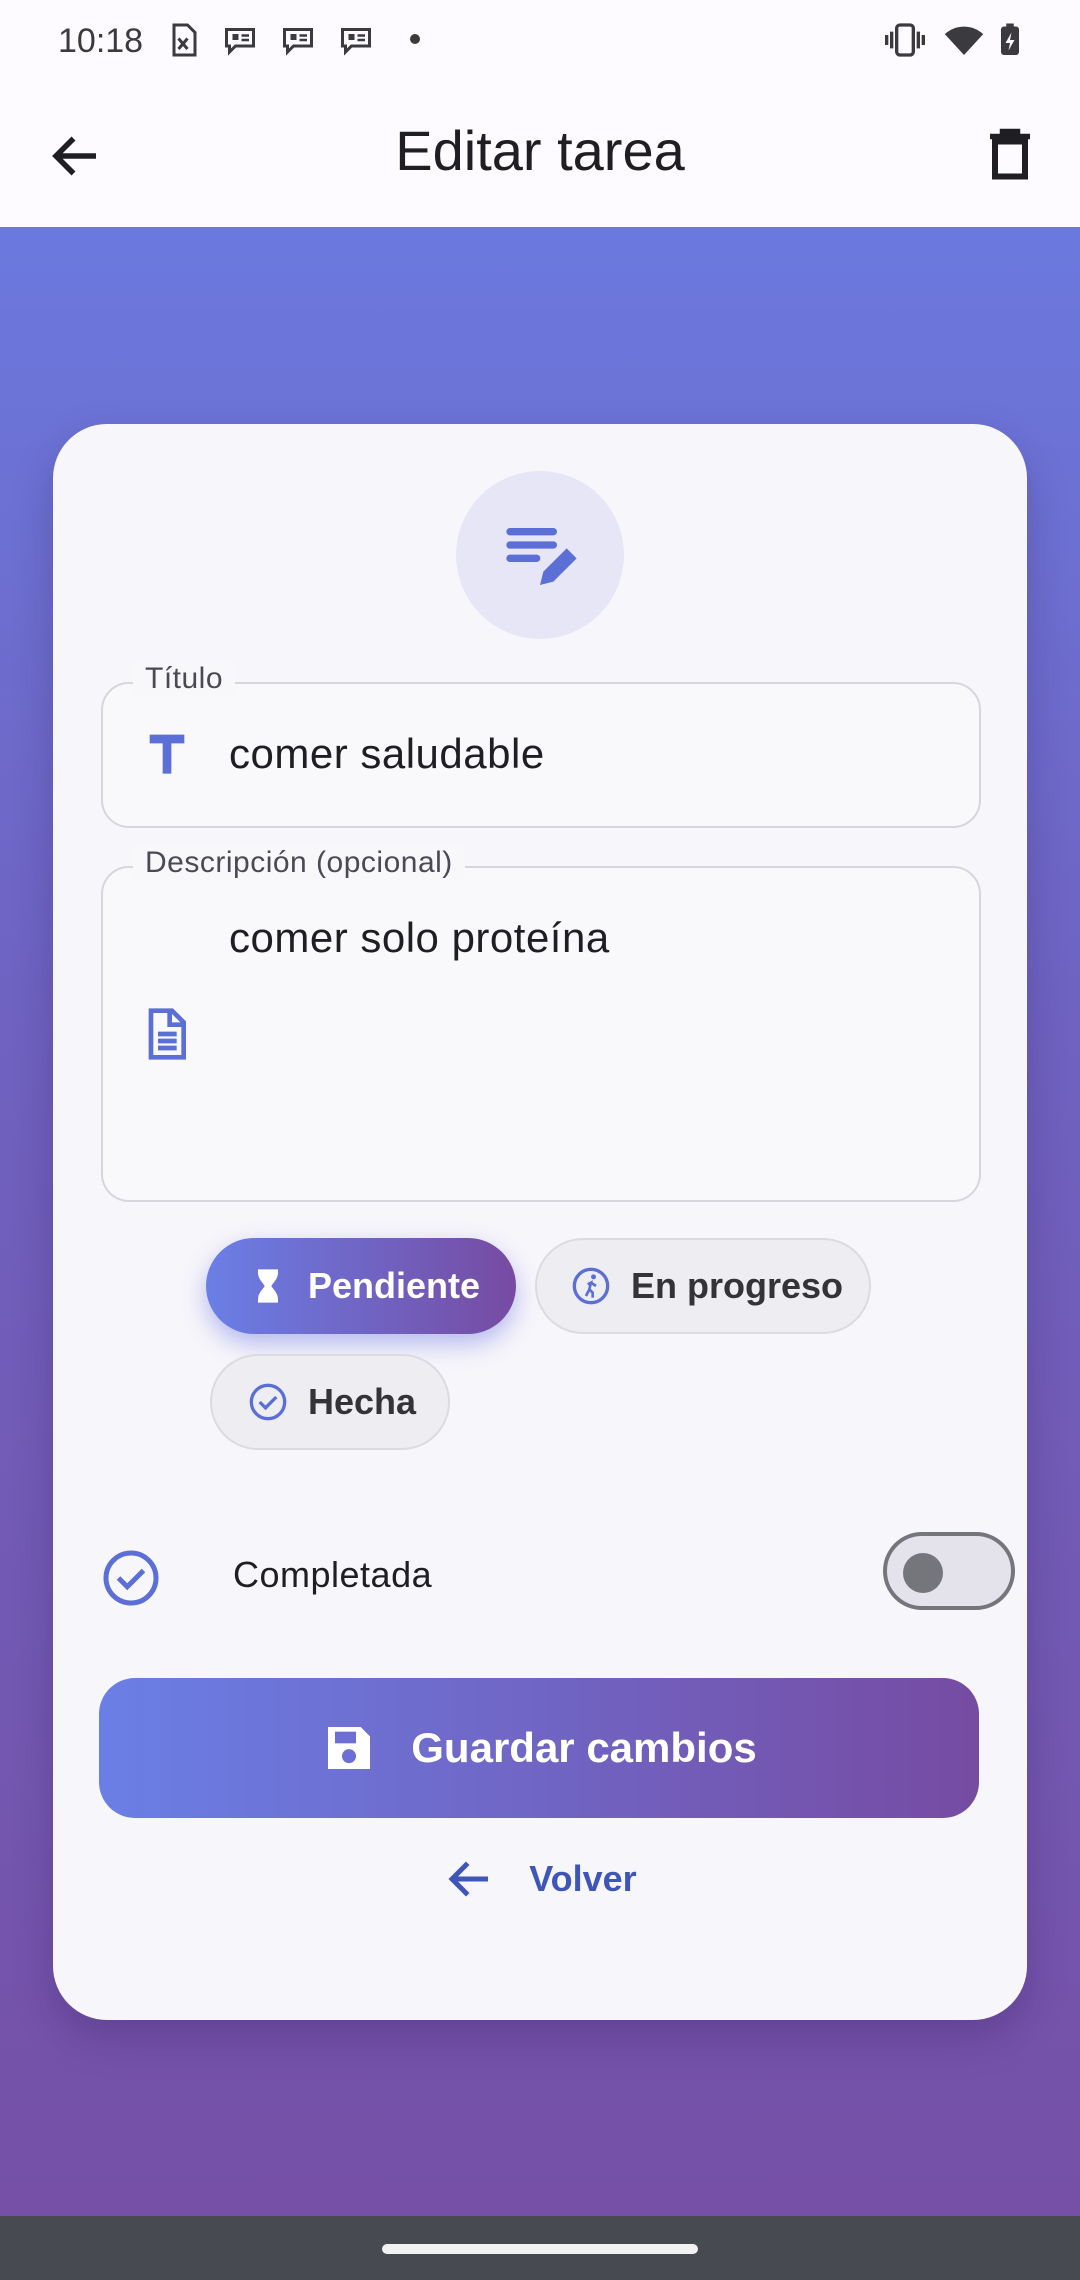 Image resolution: width=1080 pixels, height=2280 pixels. What do you see at coordinates (558, 1574) in the screenshot?
I see `completed-row: Completada` at bounding box center [558, 1574].